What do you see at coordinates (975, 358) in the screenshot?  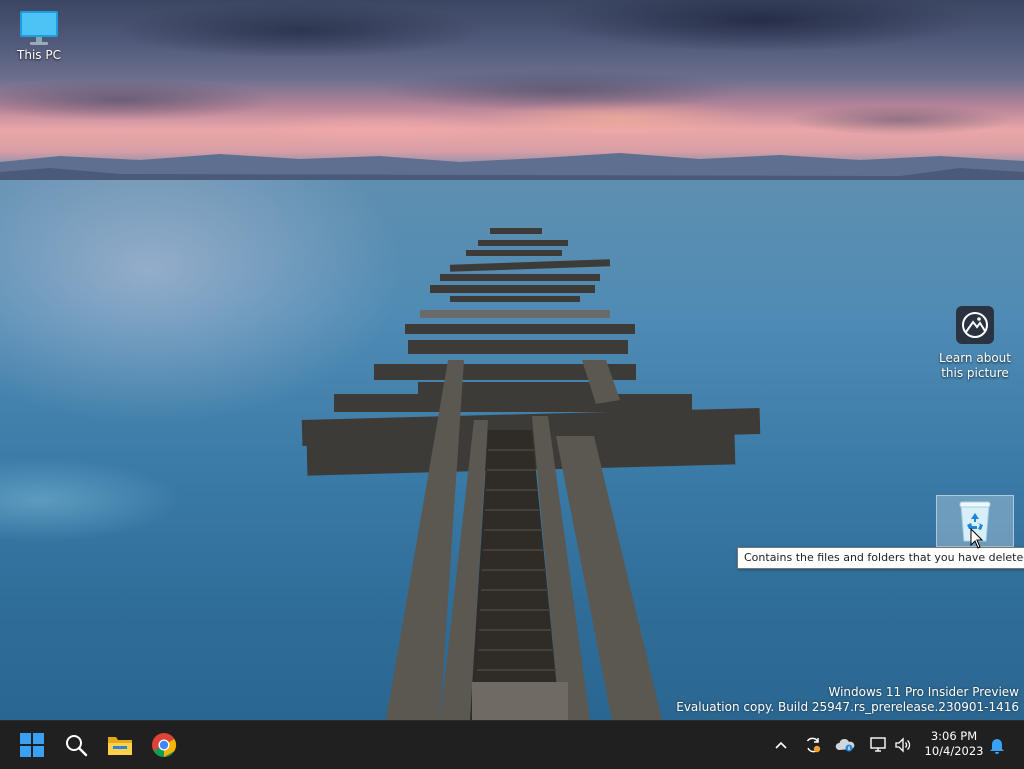 I see `desktop-icon-label: Learn about` at bounding box center [975, 358].